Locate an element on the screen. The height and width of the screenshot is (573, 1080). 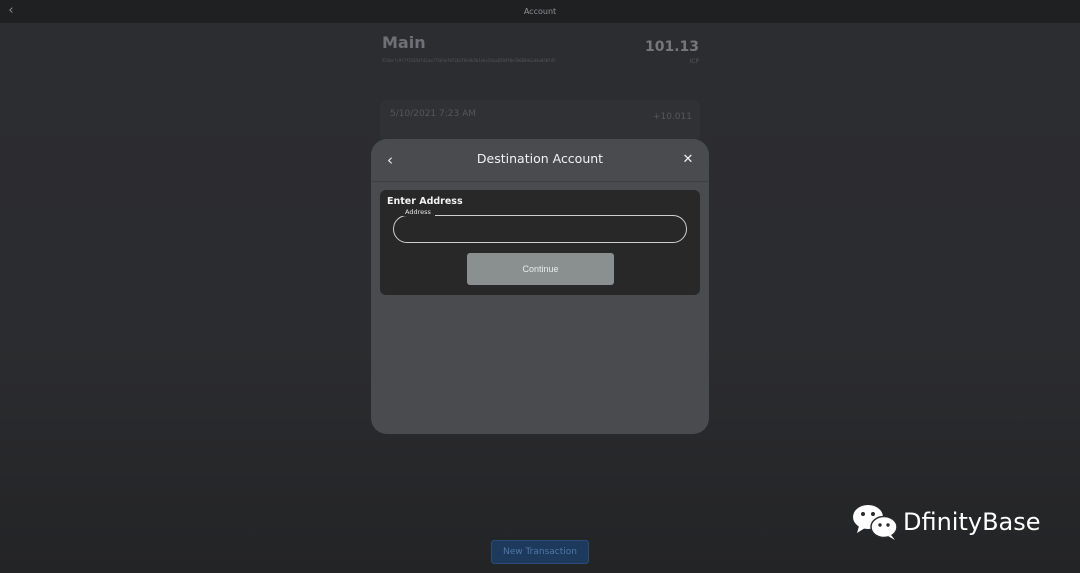
balance-unit: ICP is located at coordinates (694, 61).